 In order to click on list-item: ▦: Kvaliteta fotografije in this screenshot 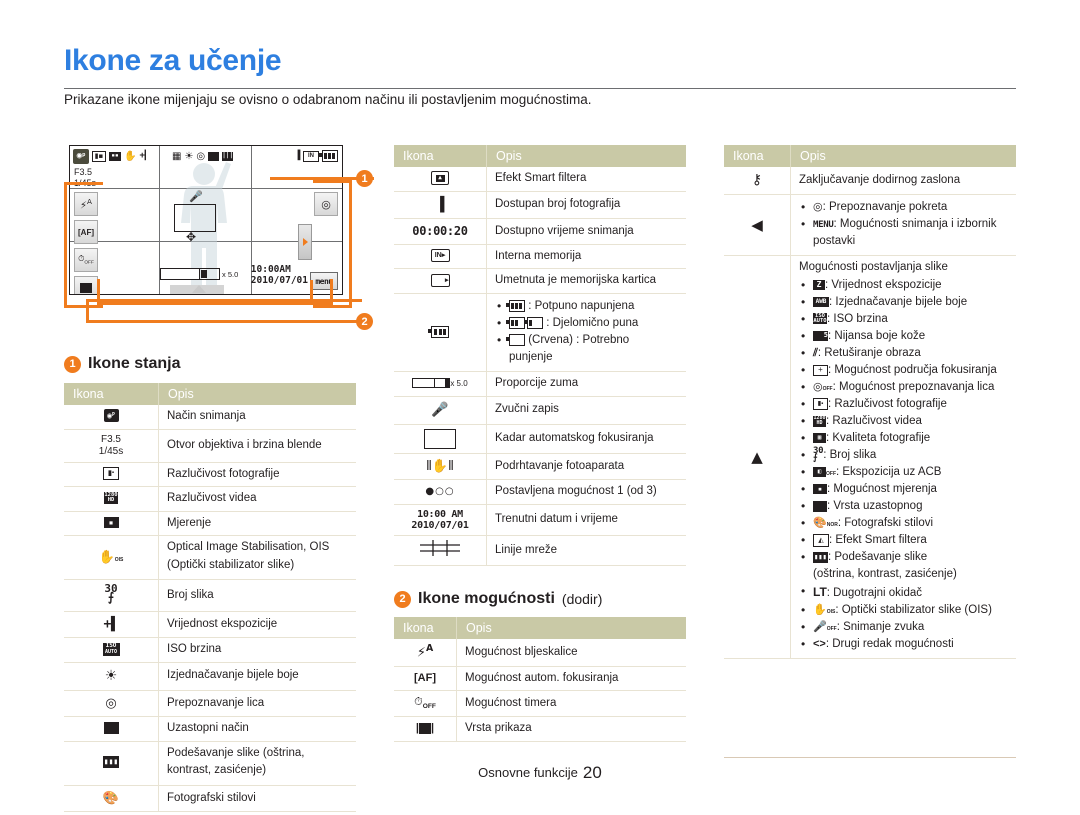, I will do `click(904, 438)`.